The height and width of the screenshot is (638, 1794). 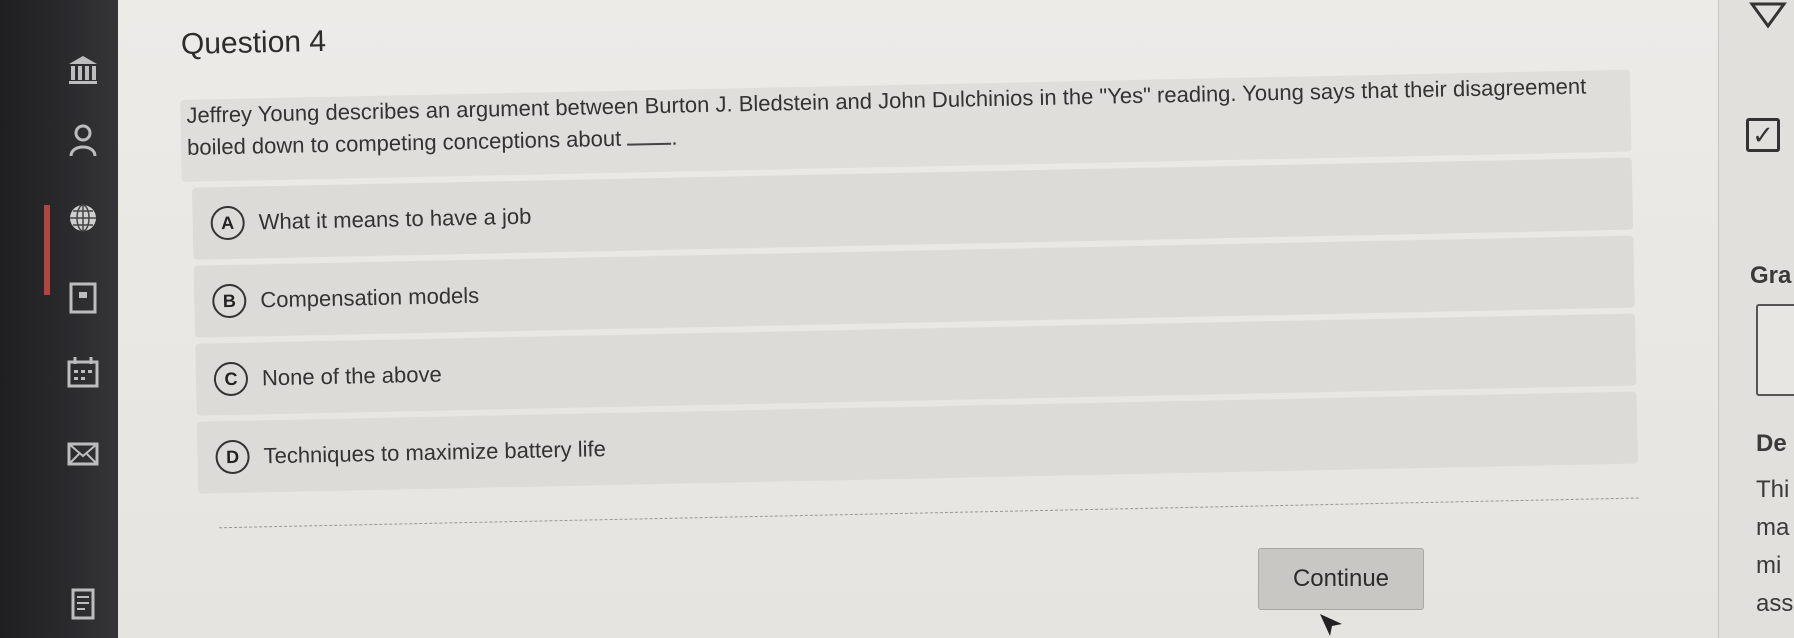 What do you see at coordinates (351, 376) in the screenshot?
I see `option-label: None of the above` at bounding box center [351, 376].